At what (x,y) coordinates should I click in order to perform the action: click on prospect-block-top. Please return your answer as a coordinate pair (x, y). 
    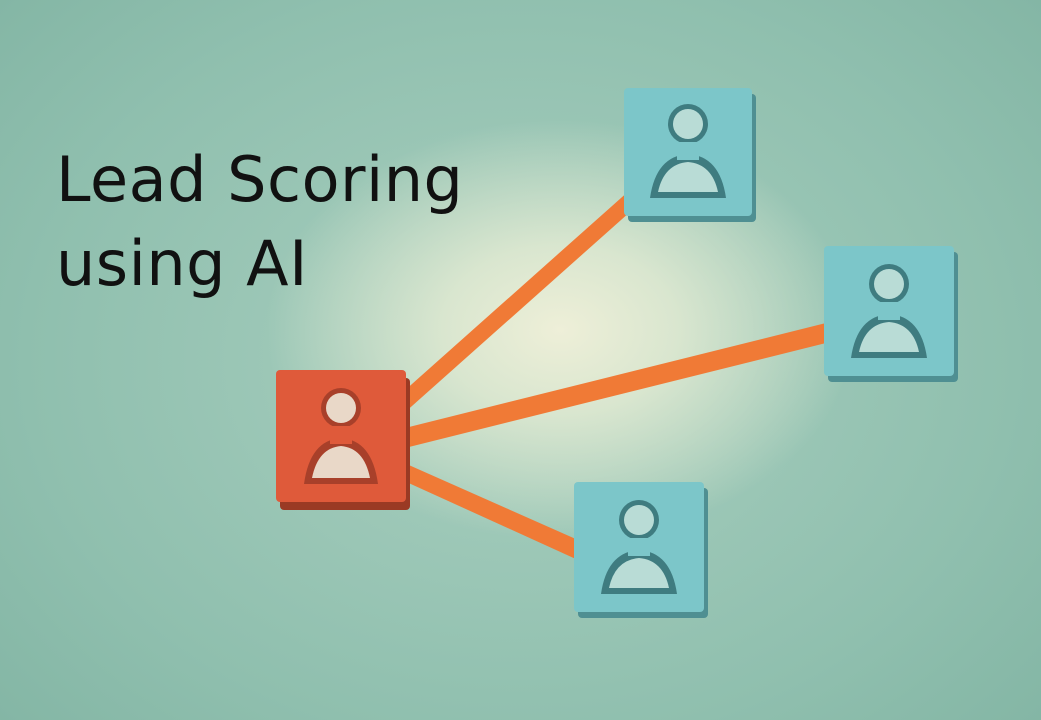
    Looking at the image, I should click on (690, 155).